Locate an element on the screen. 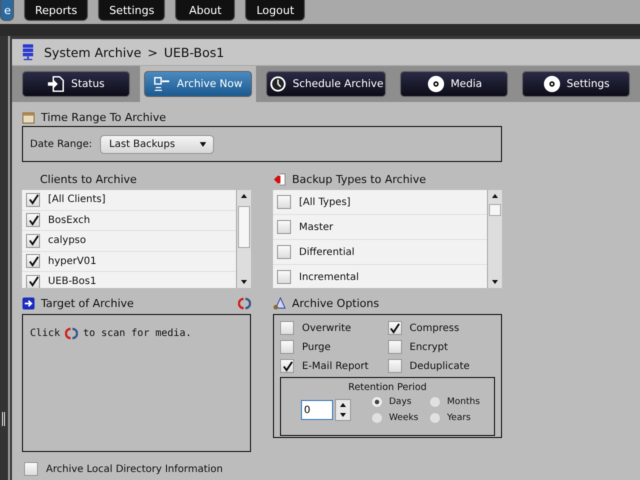  nav-button: About is located at coordinates (205, 10).